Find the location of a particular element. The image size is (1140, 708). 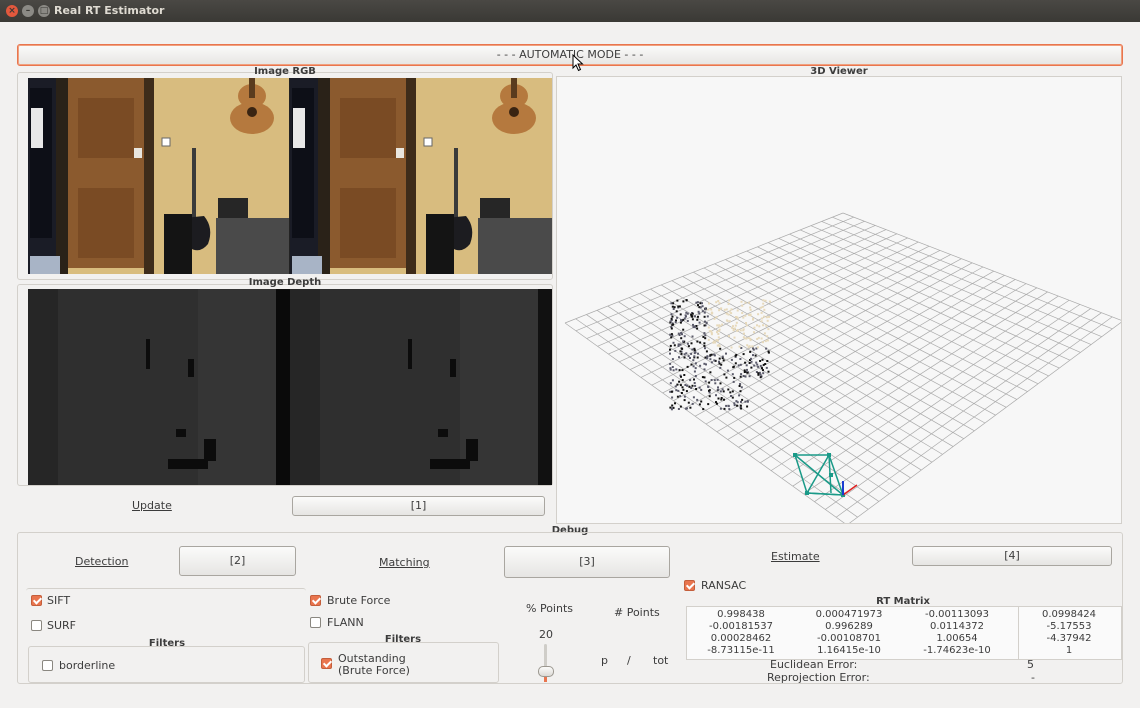

points-p-value: p is located at coordinates (604, 660).